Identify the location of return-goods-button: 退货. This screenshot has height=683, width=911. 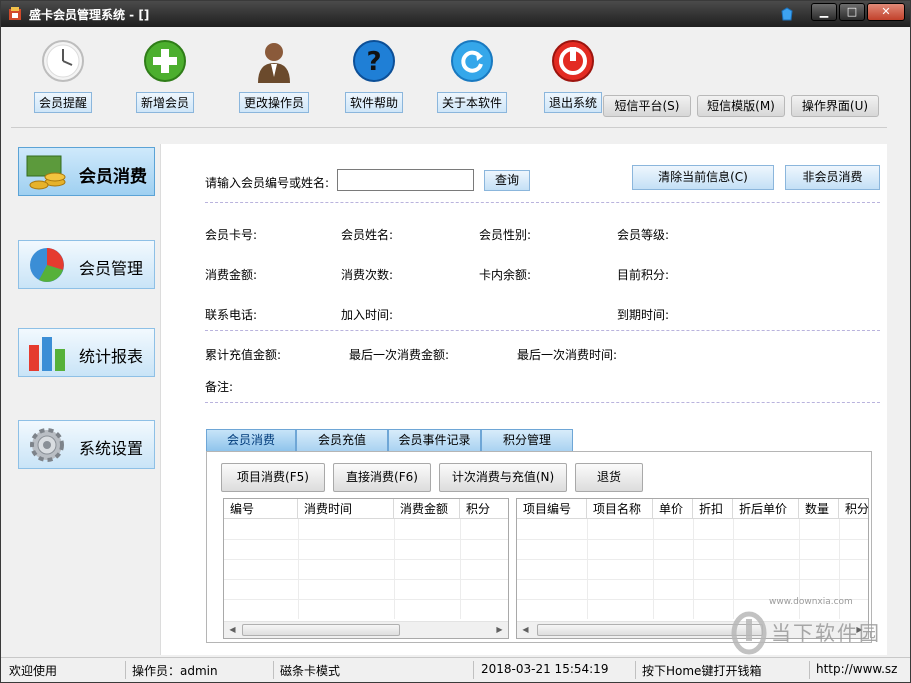
(609, 477).